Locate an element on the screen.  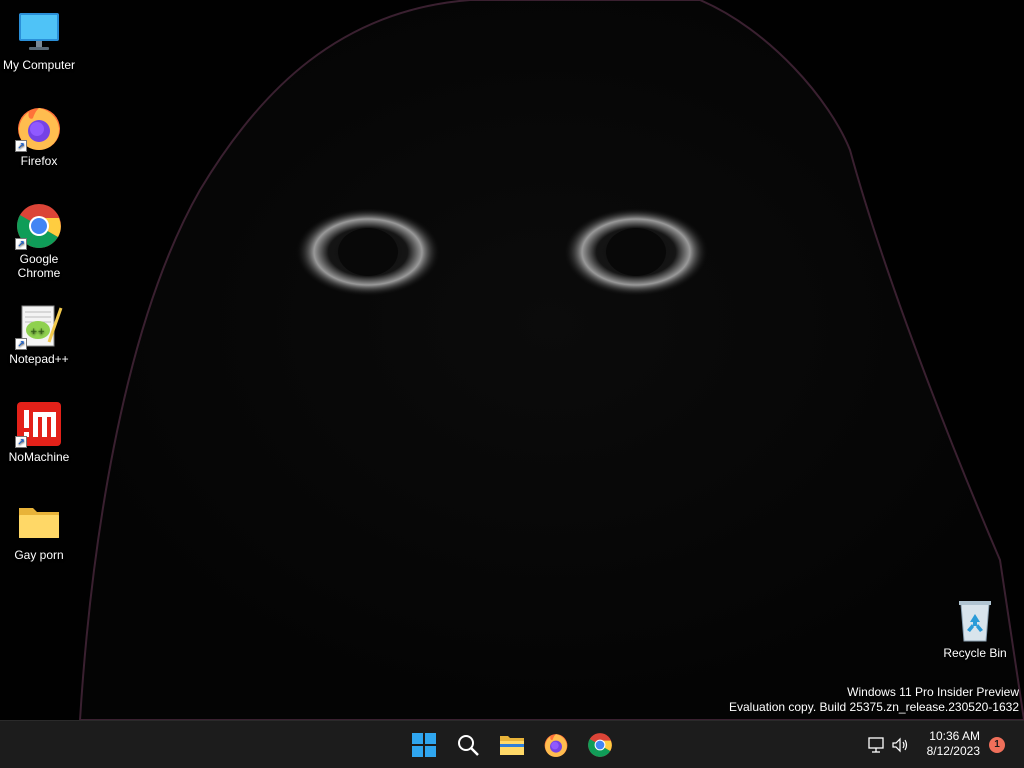
watermark-edition: Windows 11 Pro Insider Preview is located at coordinates (933, 692).